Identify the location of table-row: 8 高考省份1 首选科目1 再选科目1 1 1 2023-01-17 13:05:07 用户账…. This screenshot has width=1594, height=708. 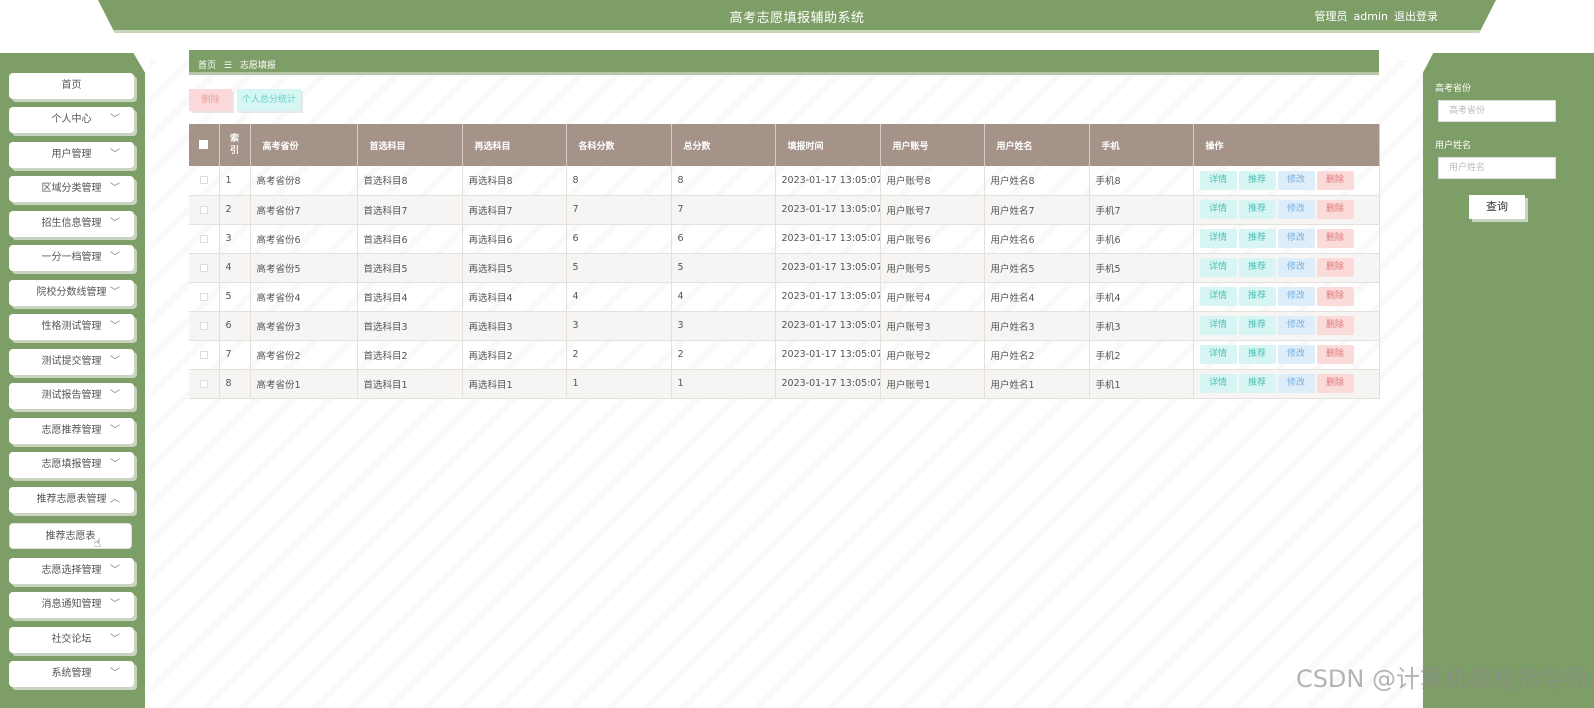
(784, 384).